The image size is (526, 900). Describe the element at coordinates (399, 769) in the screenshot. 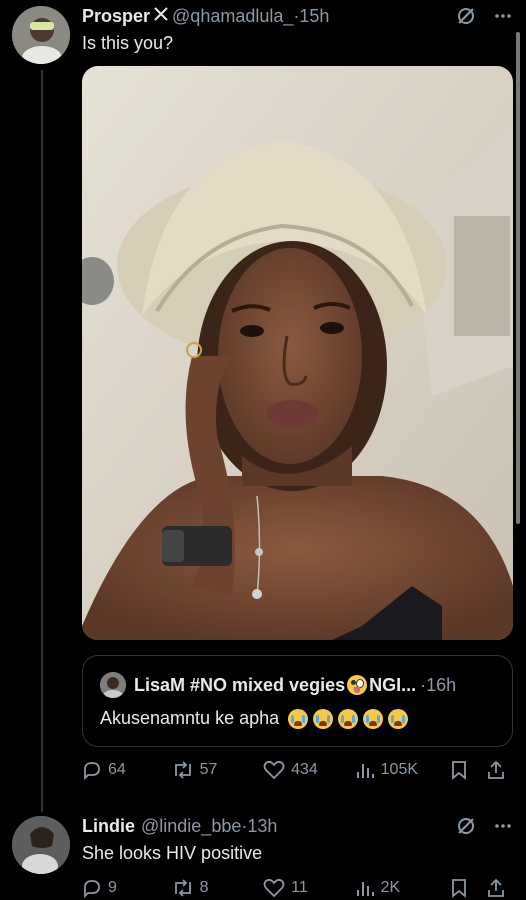

I see `views-count: 105K` at that location.